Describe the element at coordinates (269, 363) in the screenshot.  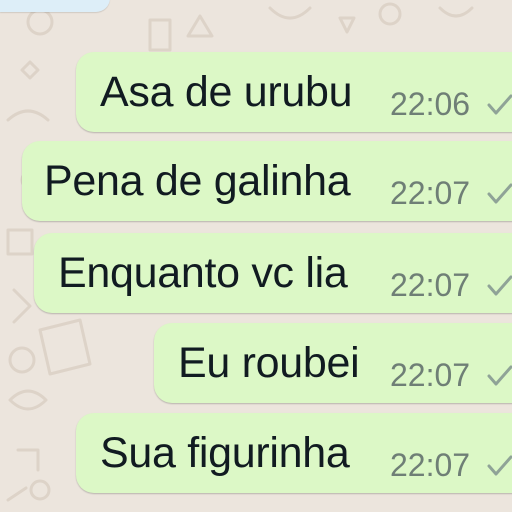
I see `message-text: Eu roubei` at that location.